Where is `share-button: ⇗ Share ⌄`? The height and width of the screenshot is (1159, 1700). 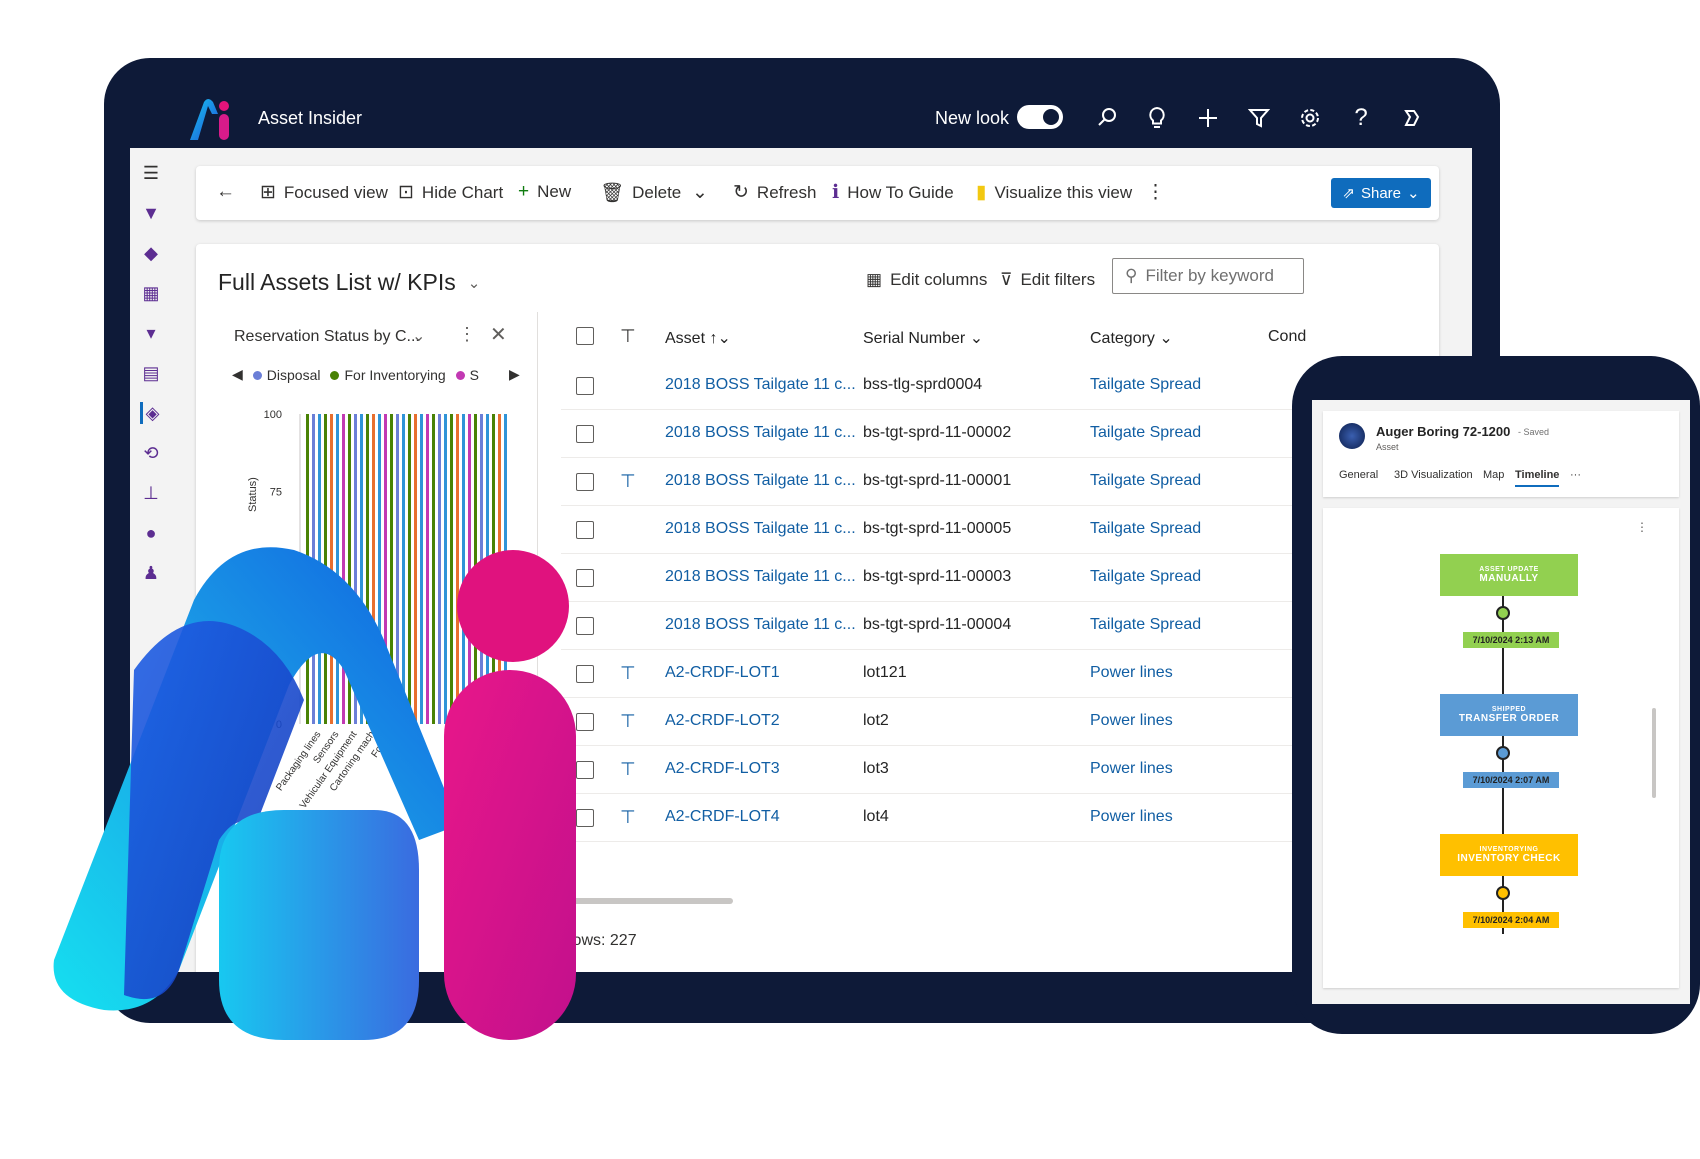 share-button: ⇗ Share ⌄ is located at coordinates (1381, 193).